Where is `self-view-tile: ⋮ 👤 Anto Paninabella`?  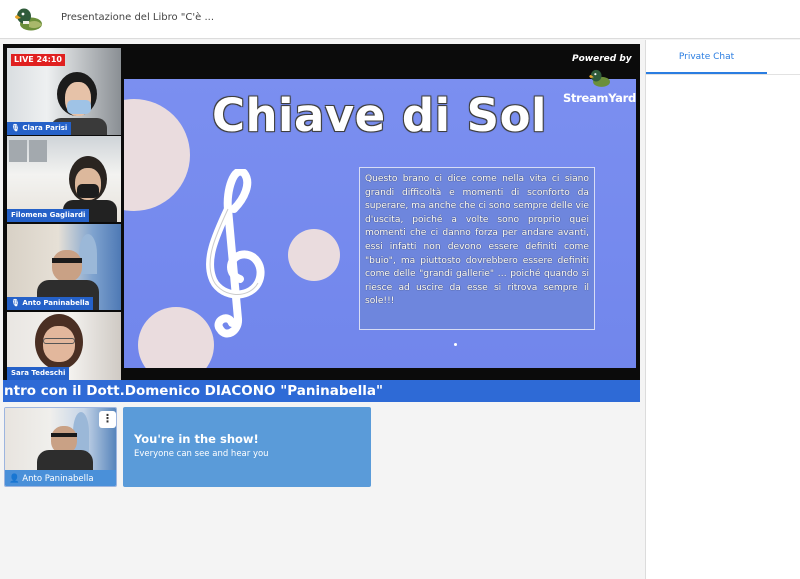
self-view-tile: ⋮ 👤 Anto Paninabella is located at coordinates (60, 447).